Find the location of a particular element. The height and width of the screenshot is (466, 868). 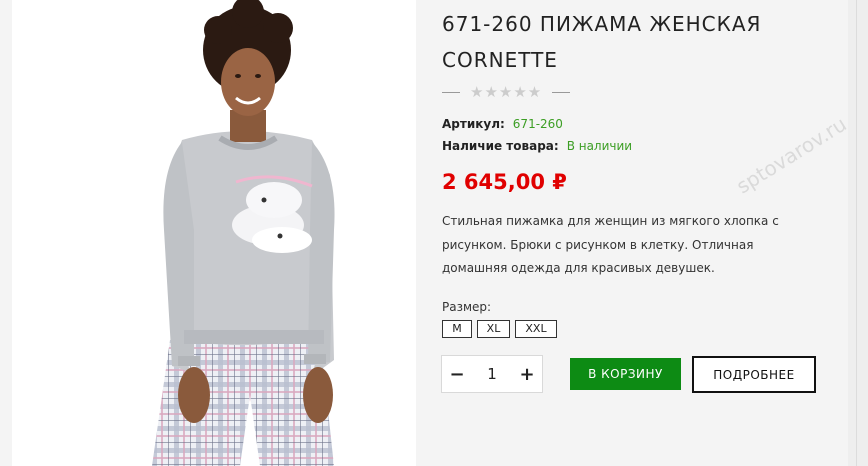

details-button: ПОДРОБНЕЕ is located at coordinates (754, 374).